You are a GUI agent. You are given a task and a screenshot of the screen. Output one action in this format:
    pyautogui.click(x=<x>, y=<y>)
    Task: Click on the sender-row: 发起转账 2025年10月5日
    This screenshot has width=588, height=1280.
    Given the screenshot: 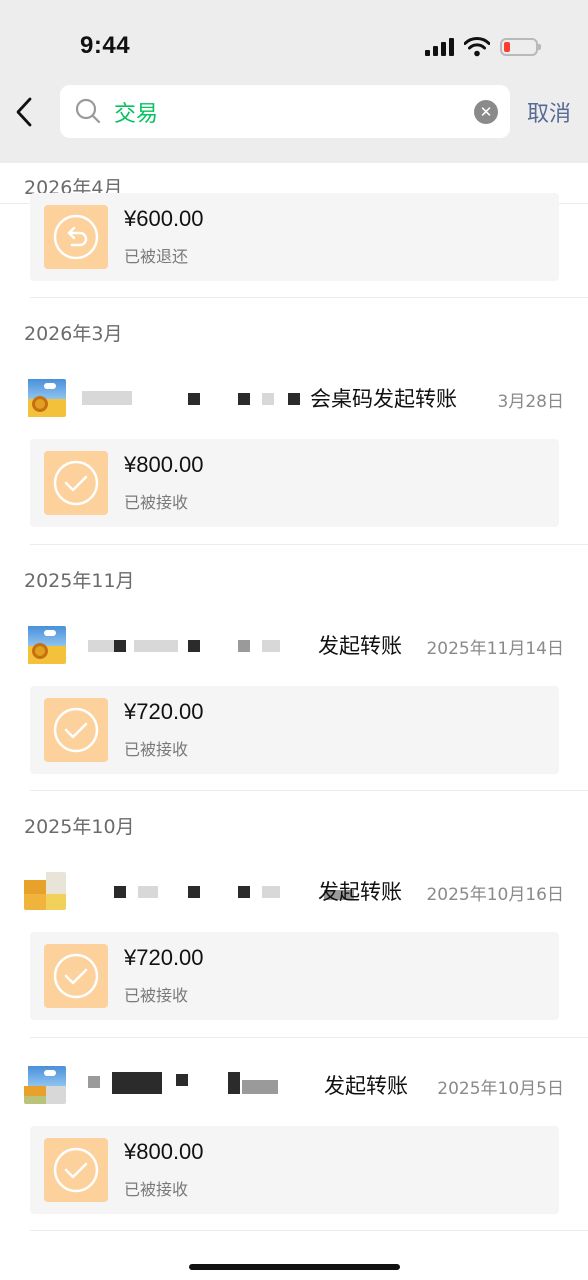 What is the action you would take?
    pyautogui.click(x=294, y=1086)
    